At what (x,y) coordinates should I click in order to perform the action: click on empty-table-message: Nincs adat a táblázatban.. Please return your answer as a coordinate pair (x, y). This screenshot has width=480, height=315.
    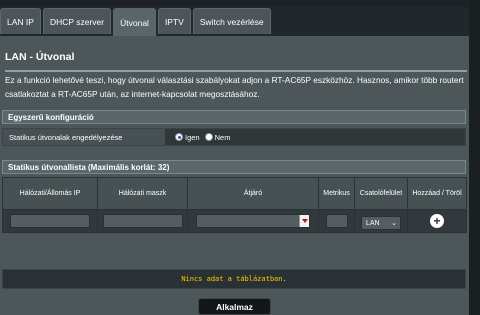
    Looking at the image, I should click on (234, 279).